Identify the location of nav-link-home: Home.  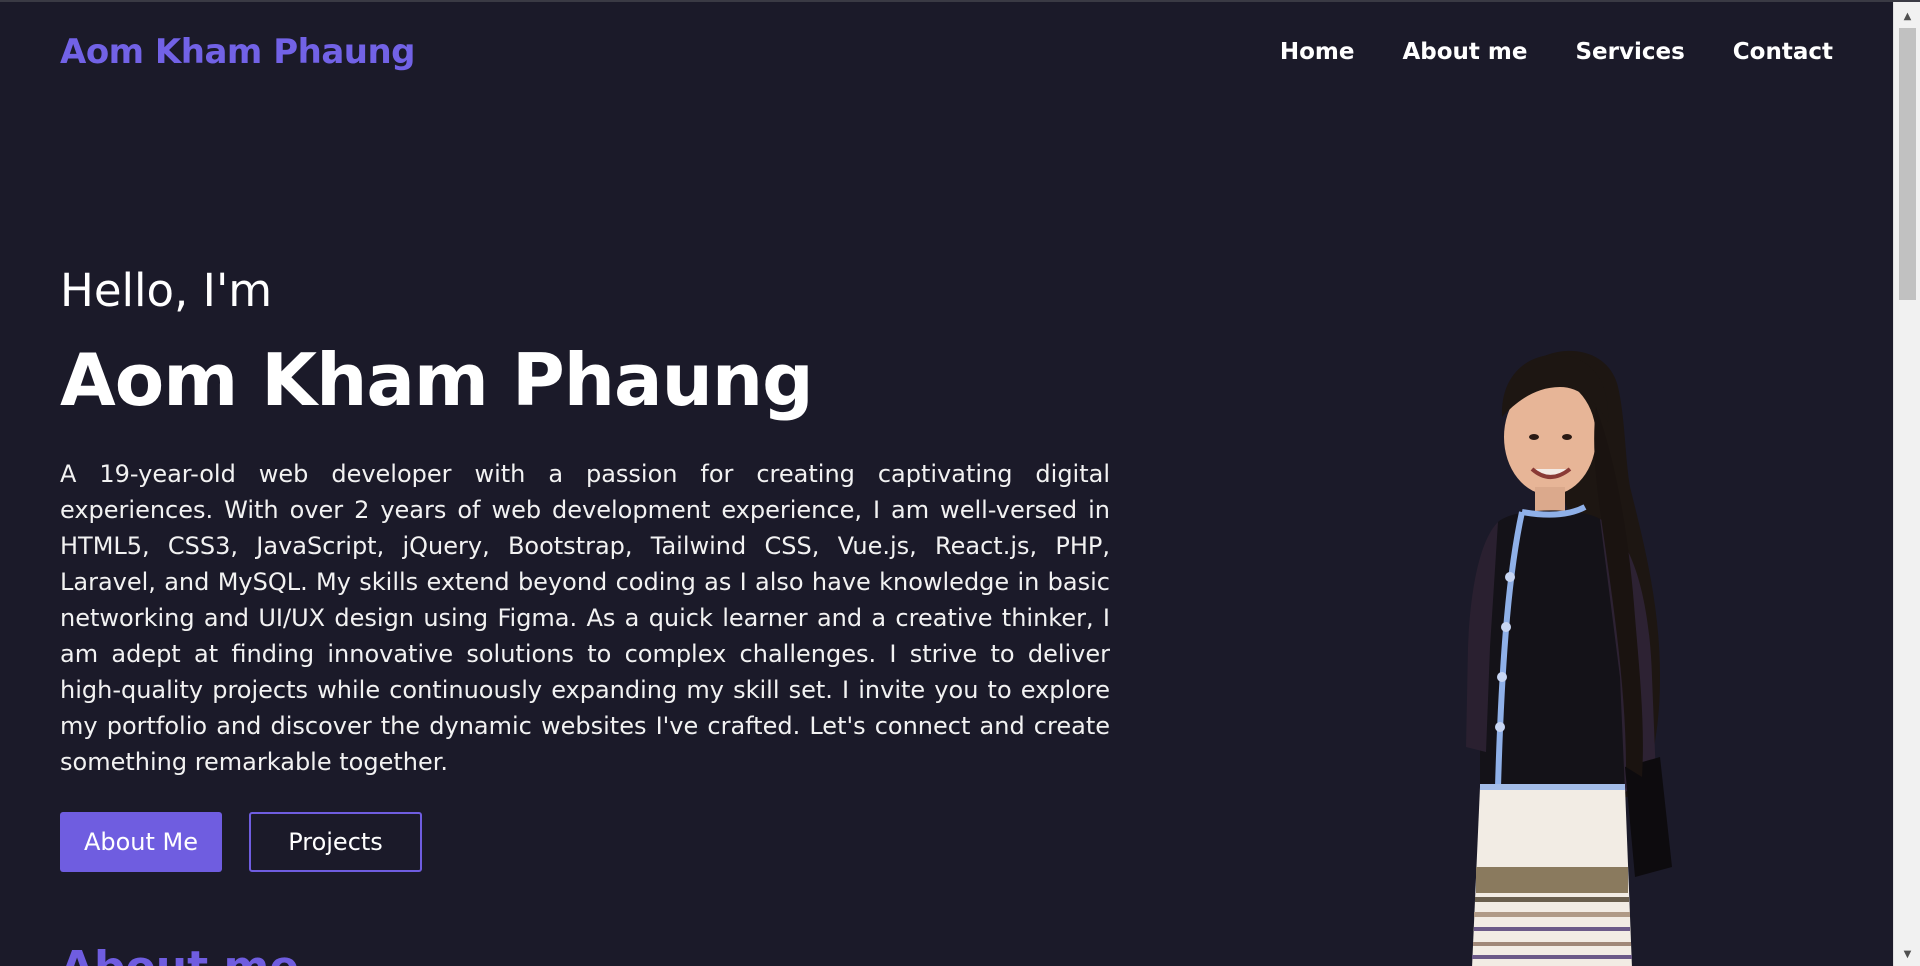
(1317, 52).